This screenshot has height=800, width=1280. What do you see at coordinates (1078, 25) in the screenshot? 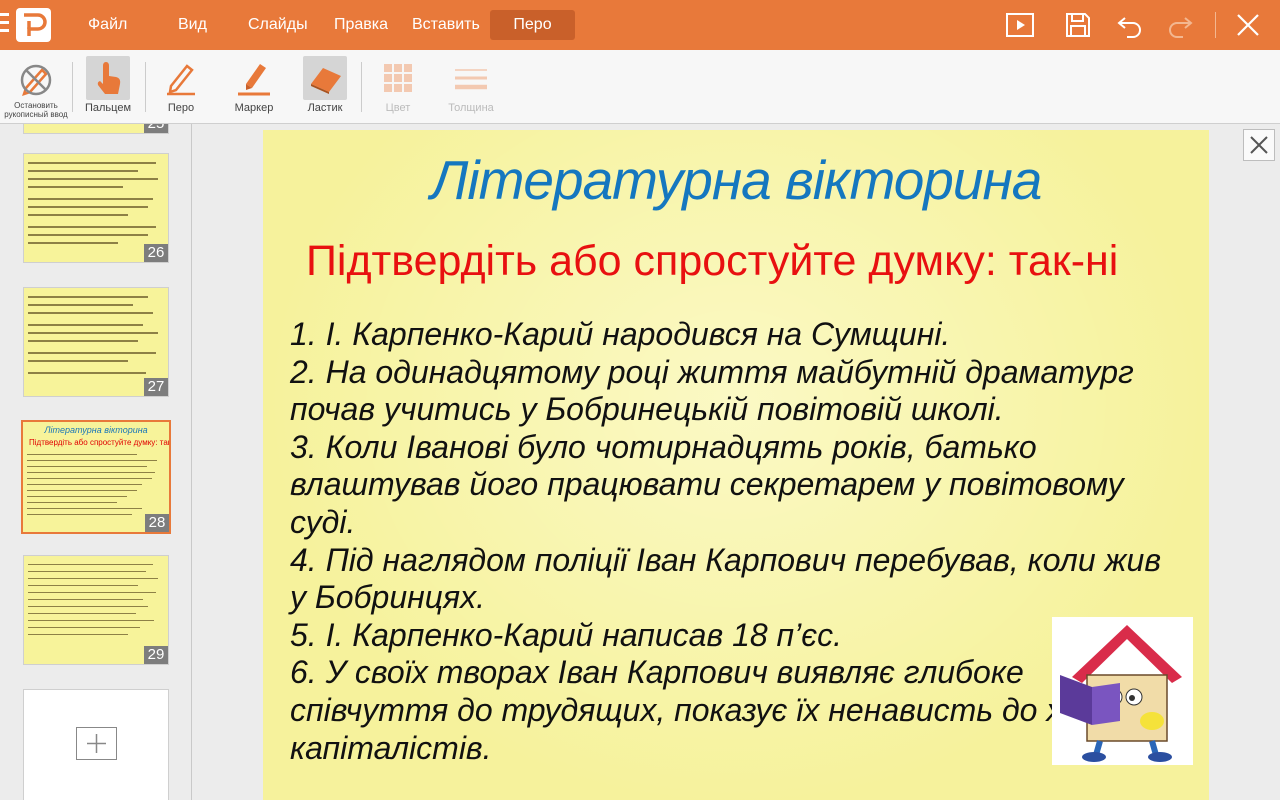
I see `save-icon` at bounding box center [1078, 25].